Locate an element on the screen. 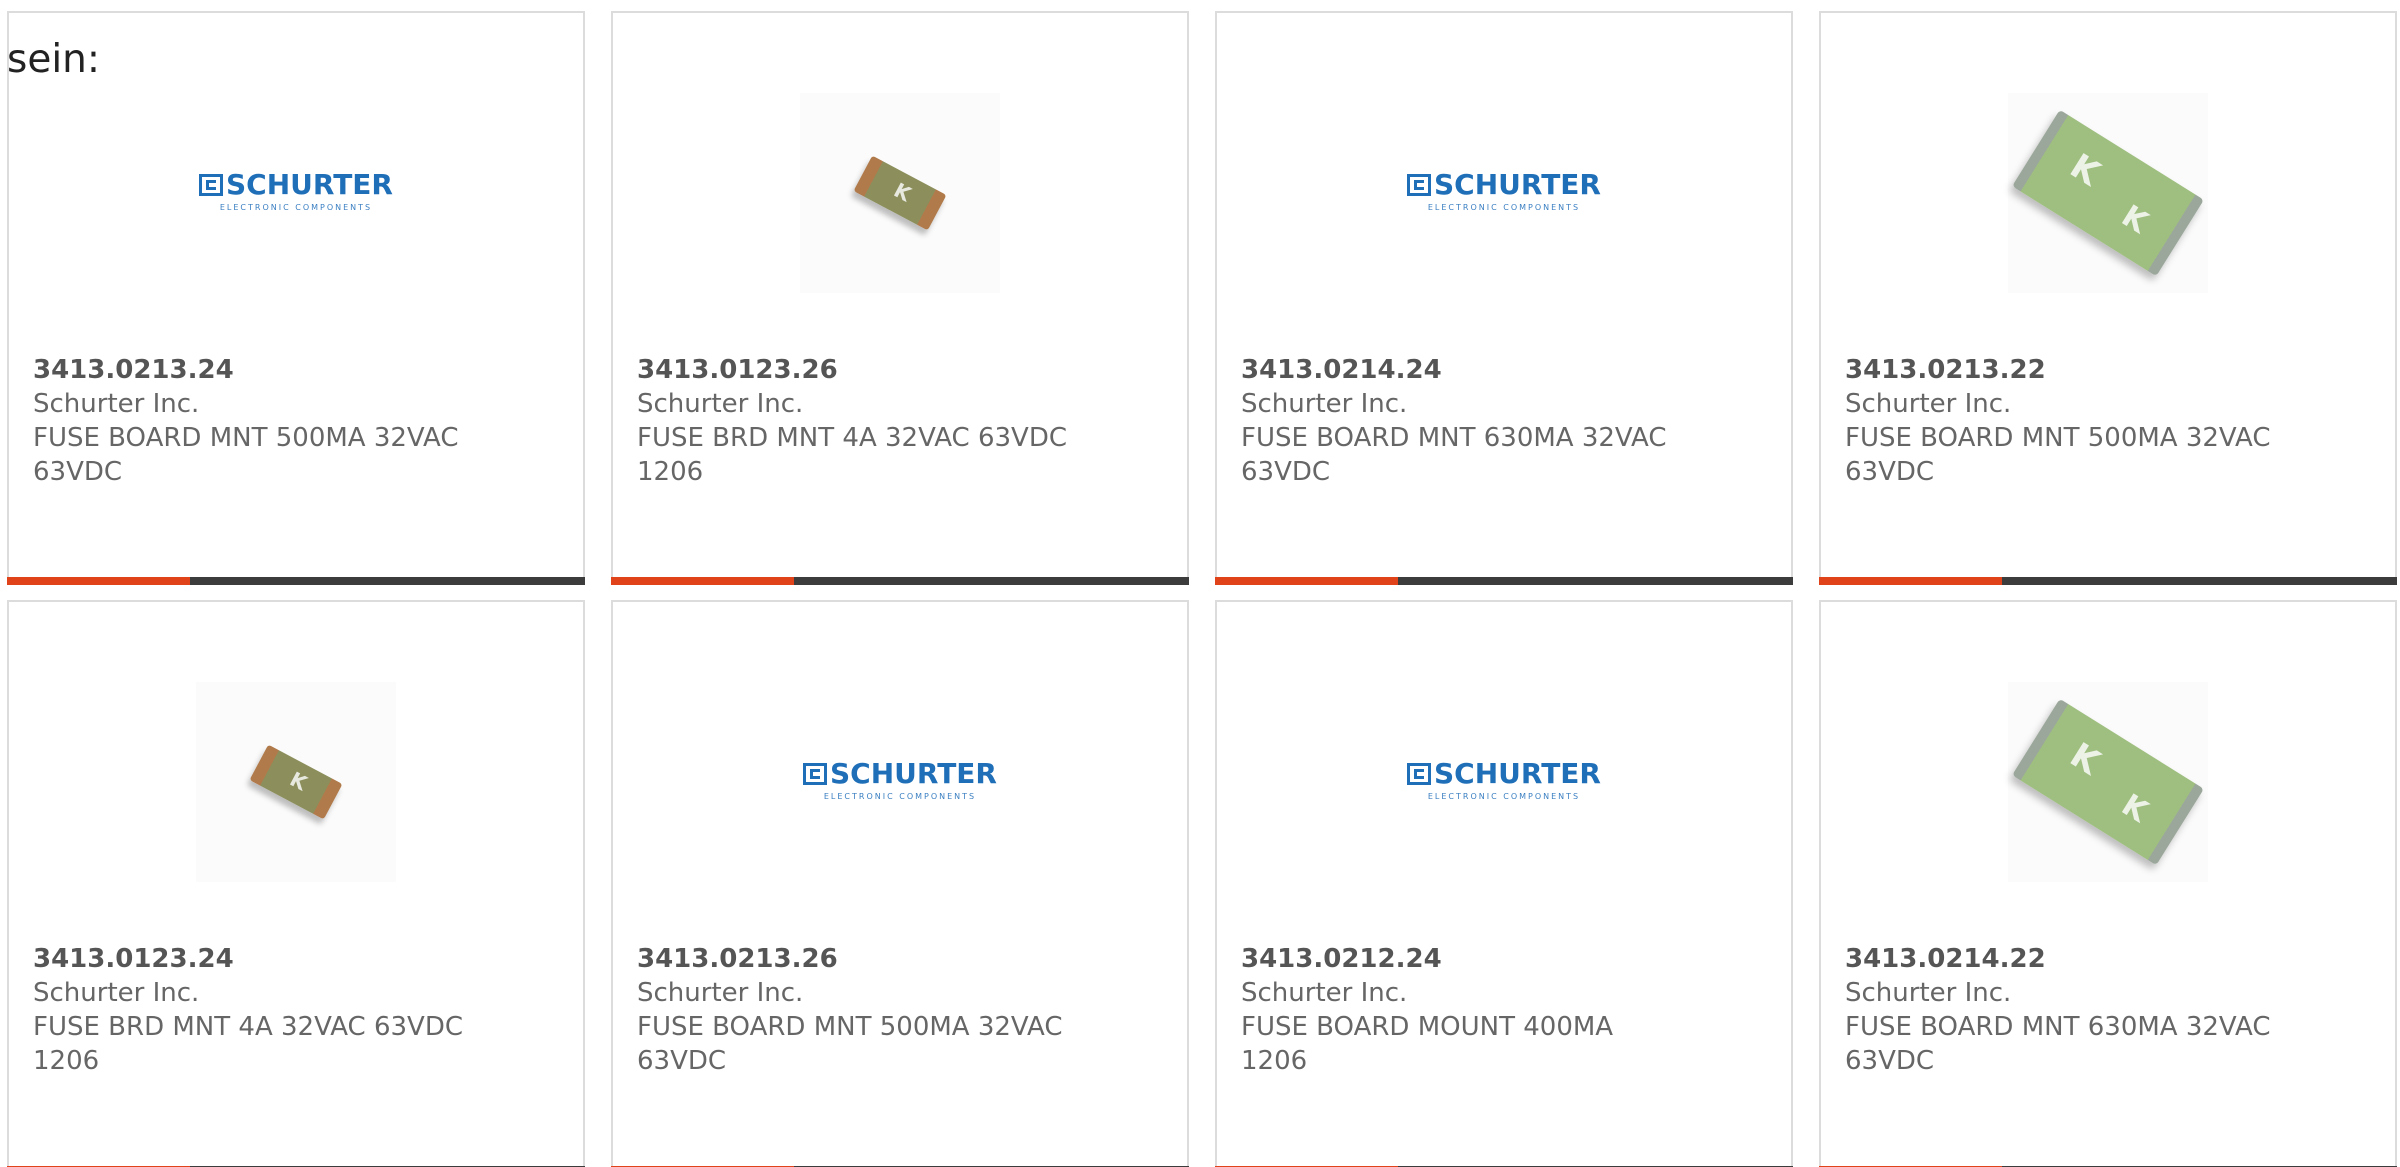 Image resolution: width=2400 pixels, height=1167 pixels. part-number-link: 3413.0213.26 is located at coordinates (867, 959).